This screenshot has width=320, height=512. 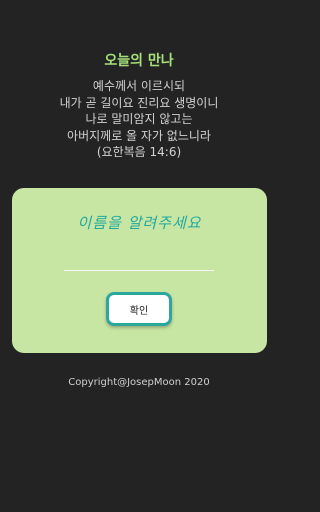 I want to click on verse-line: 아버지께로 올 자가 없느니라, so click(x=139, y=135).